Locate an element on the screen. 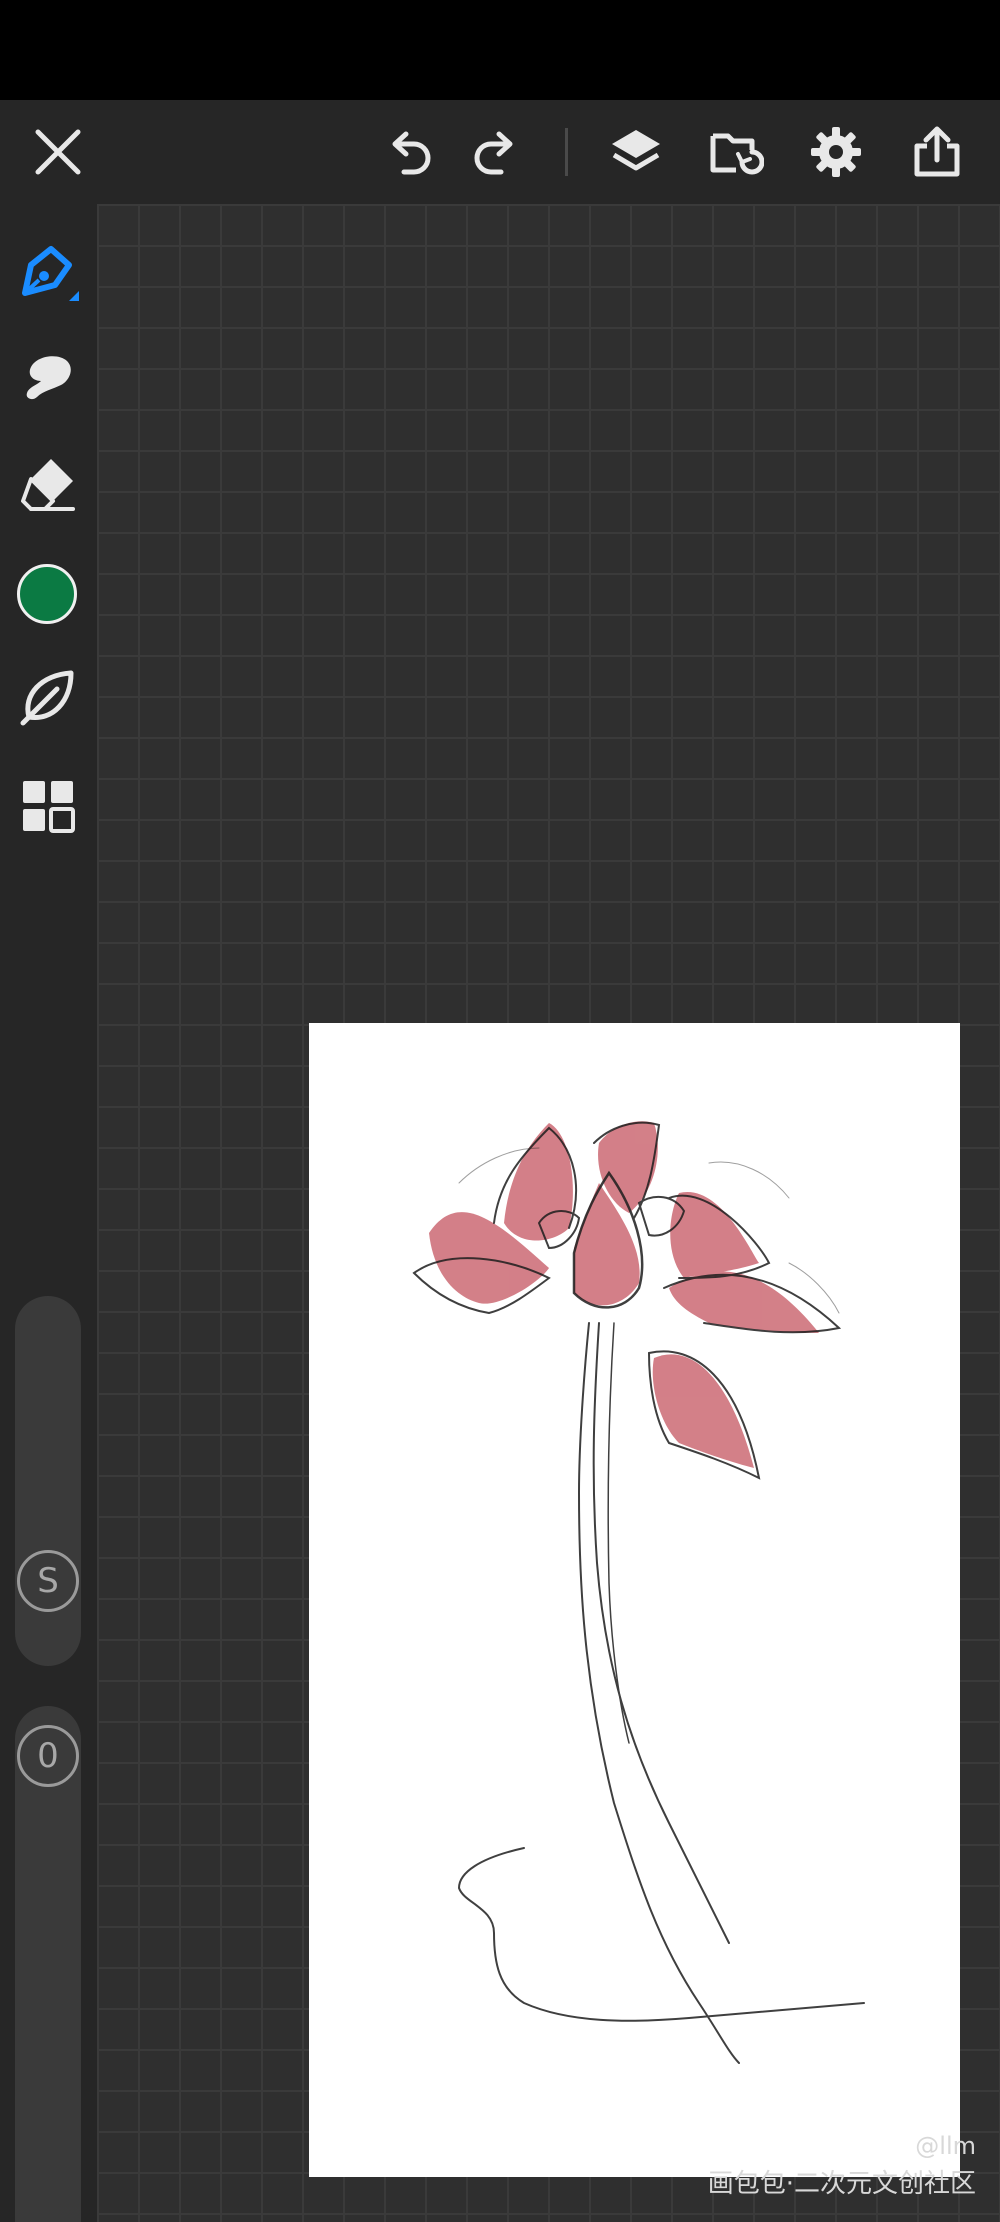 The height and width of the screenshot is (2222, 1000). layers-icon is located at coordinates (636, 150).